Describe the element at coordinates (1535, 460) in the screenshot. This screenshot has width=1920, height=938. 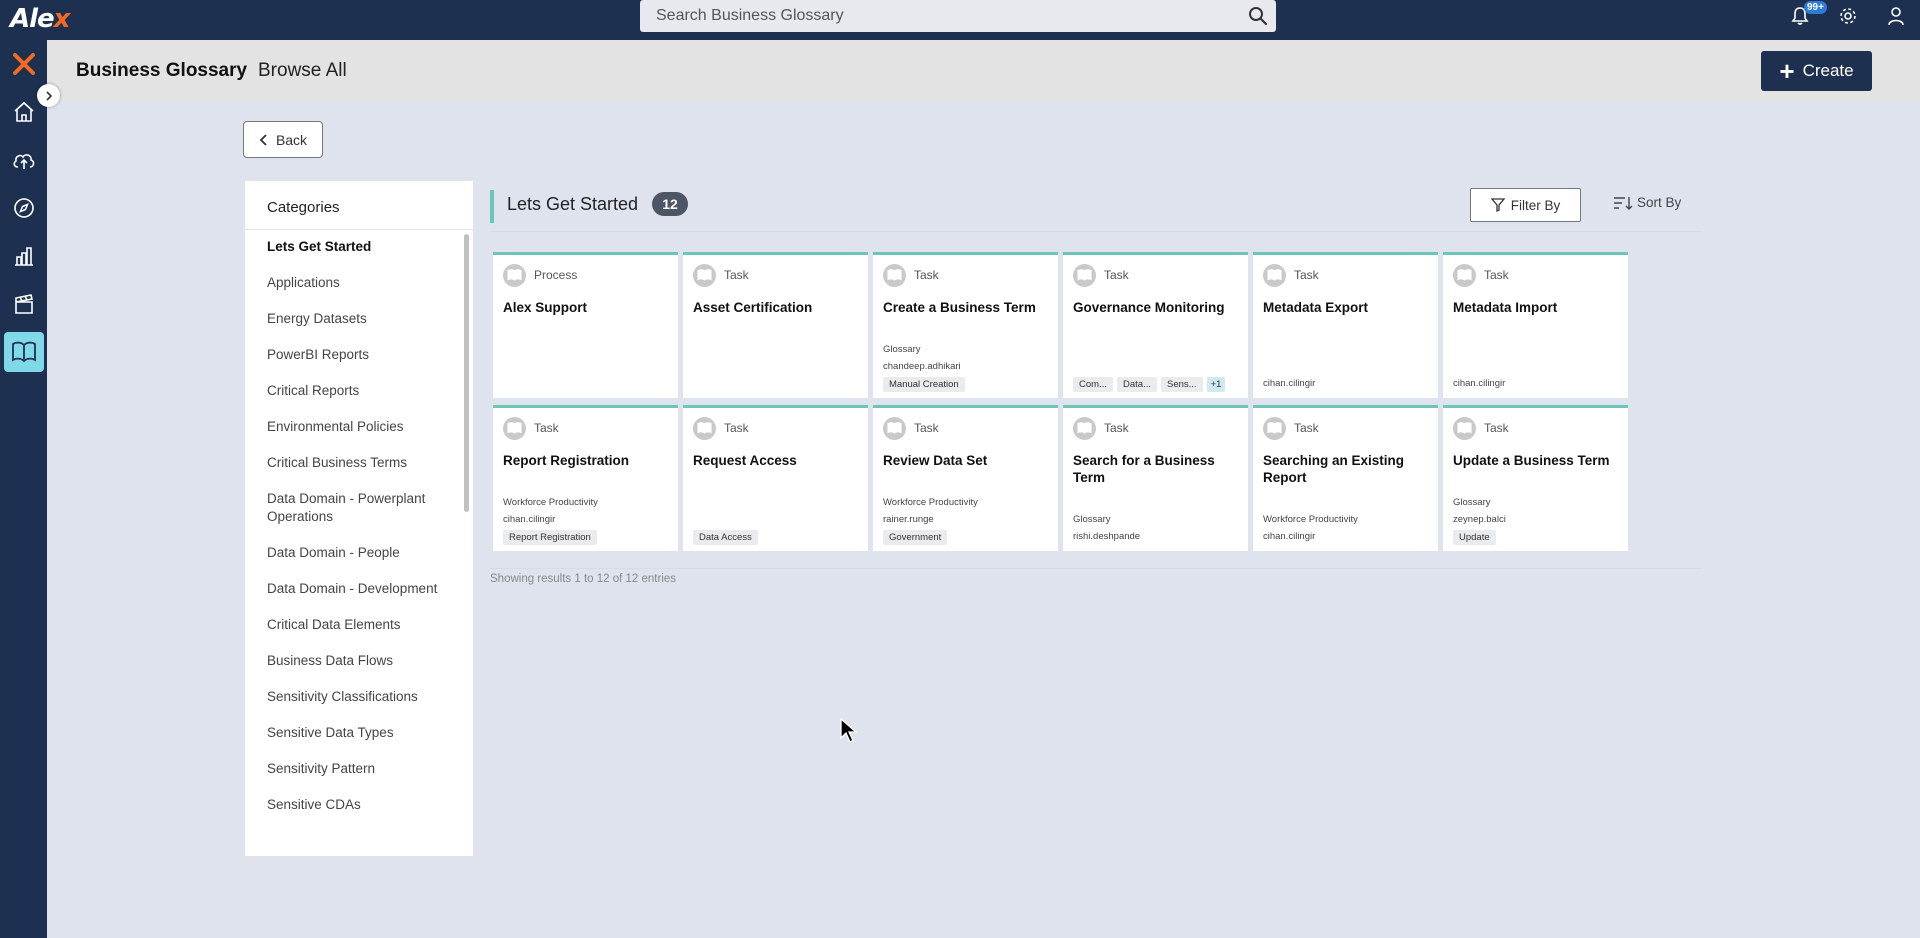
I see `card-title: Update a Business Term` at that location.